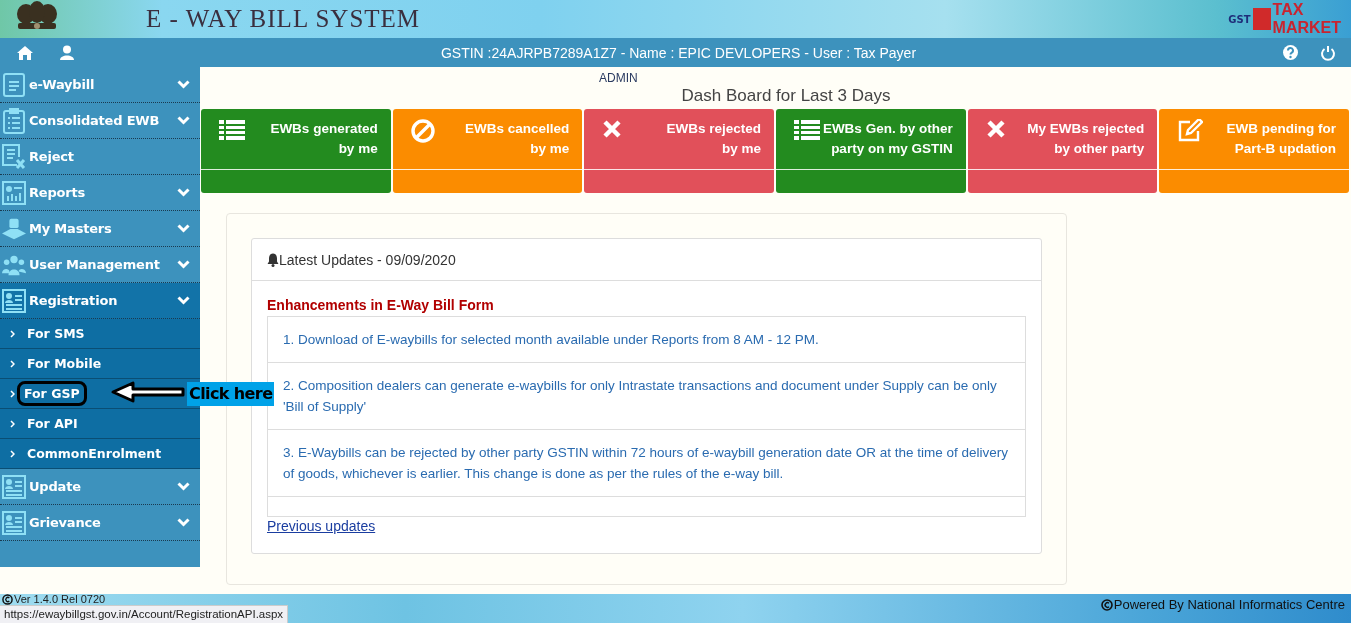 This screenshot has width=1351, height=623. I want to click on card-title: EWB pending for Part-B updation, so click(1280, 139).